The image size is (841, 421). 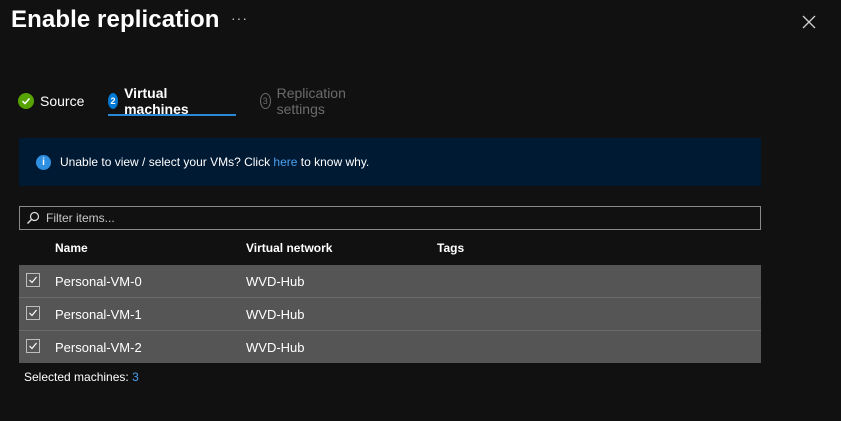 What do you see at coordinates (43, 162) in the screenshot?
I see `info-icon: i` at bounding box center [43, 162].